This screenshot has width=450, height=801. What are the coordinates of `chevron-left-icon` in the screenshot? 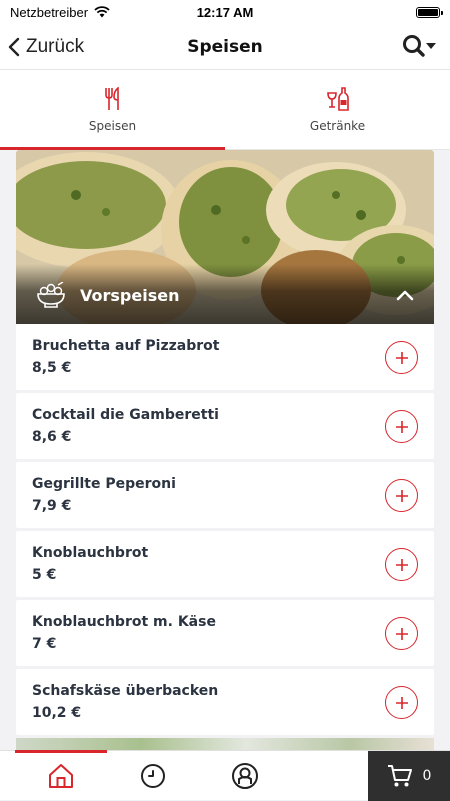 It's located at (14, 47).